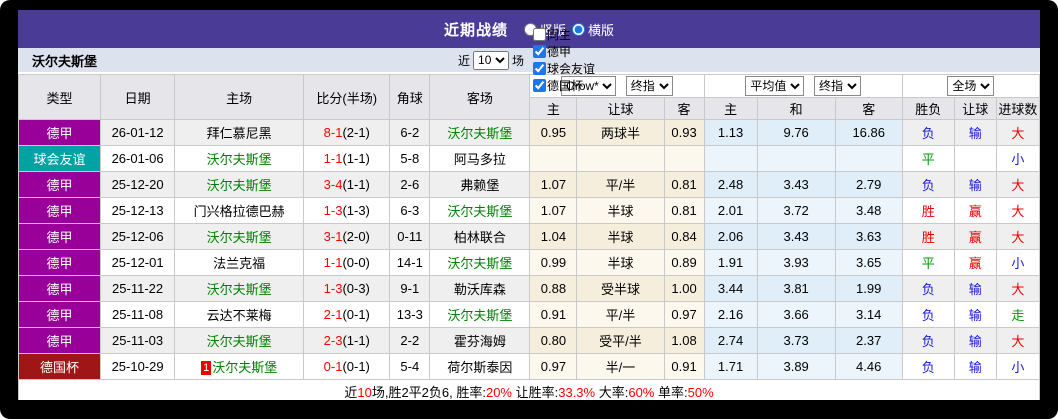 The height and width of the screenshot is (419, 1058). I want to click on odds2-draw-cell, so click(796, 158).